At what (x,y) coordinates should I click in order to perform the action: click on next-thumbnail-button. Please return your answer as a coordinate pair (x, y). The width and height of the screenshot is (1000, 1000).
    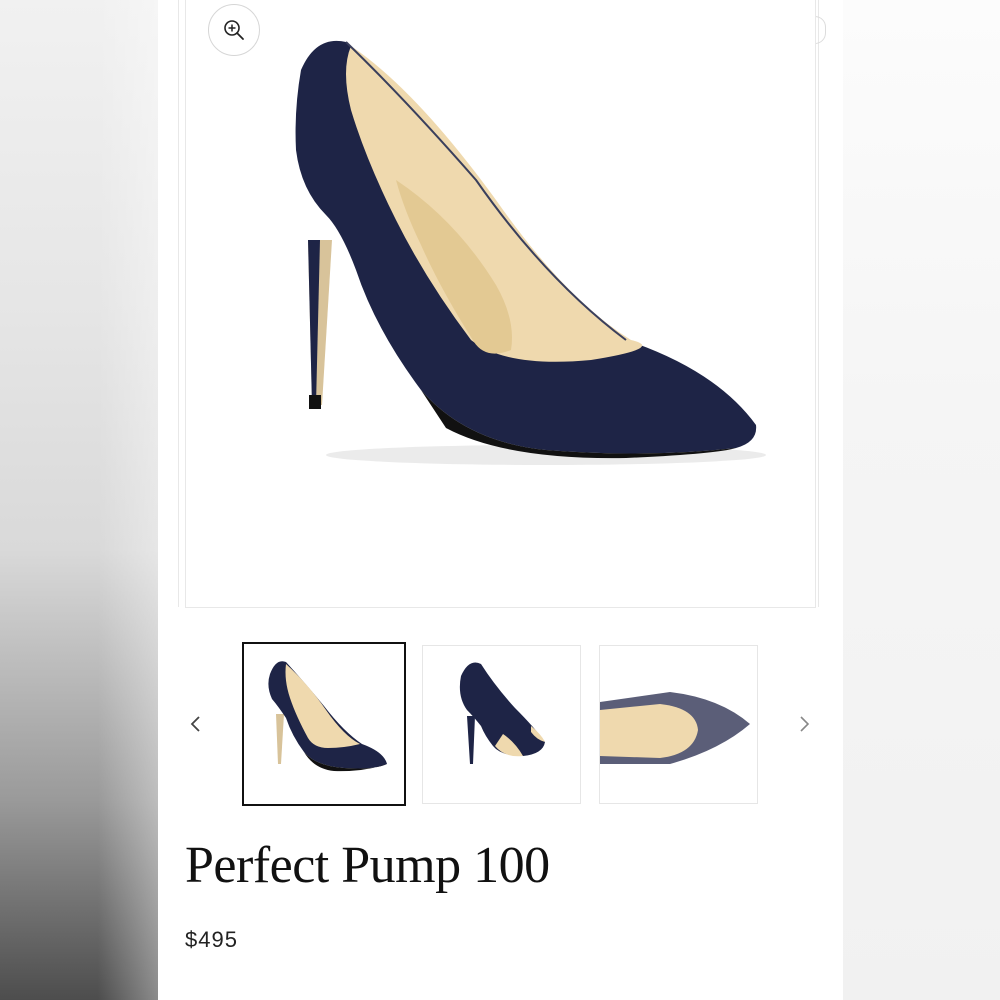
    Looking at the image, I should click on (804, 724).